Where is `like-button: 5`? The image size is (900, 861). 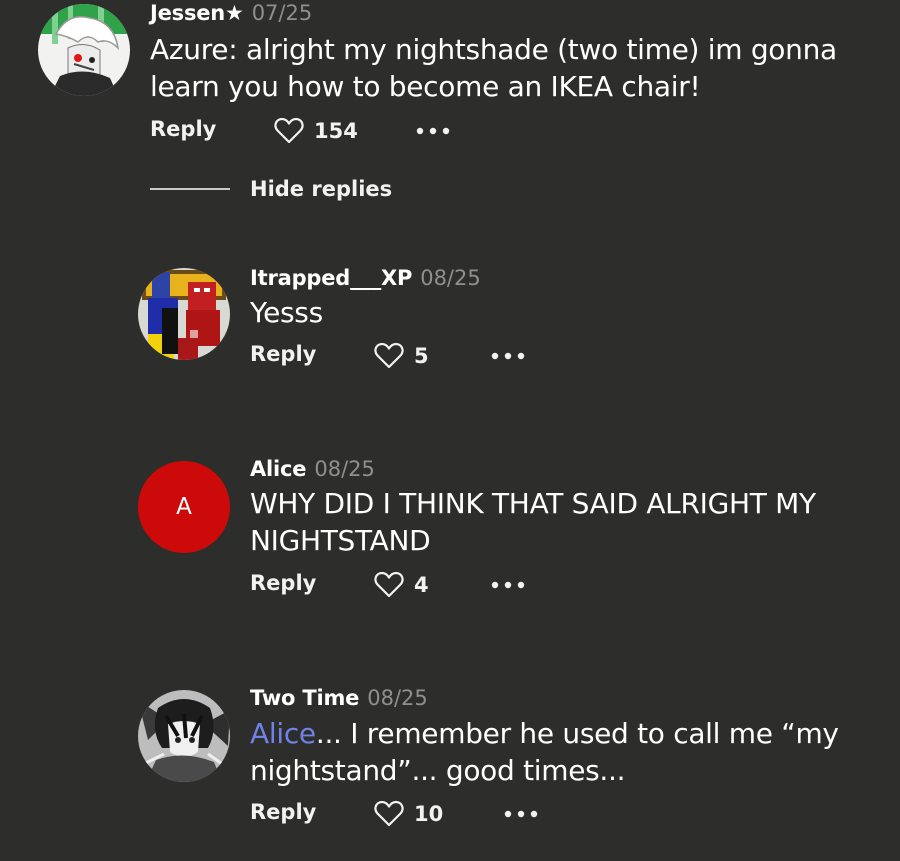 like-button: 5 is located at coordinates (401, 355).